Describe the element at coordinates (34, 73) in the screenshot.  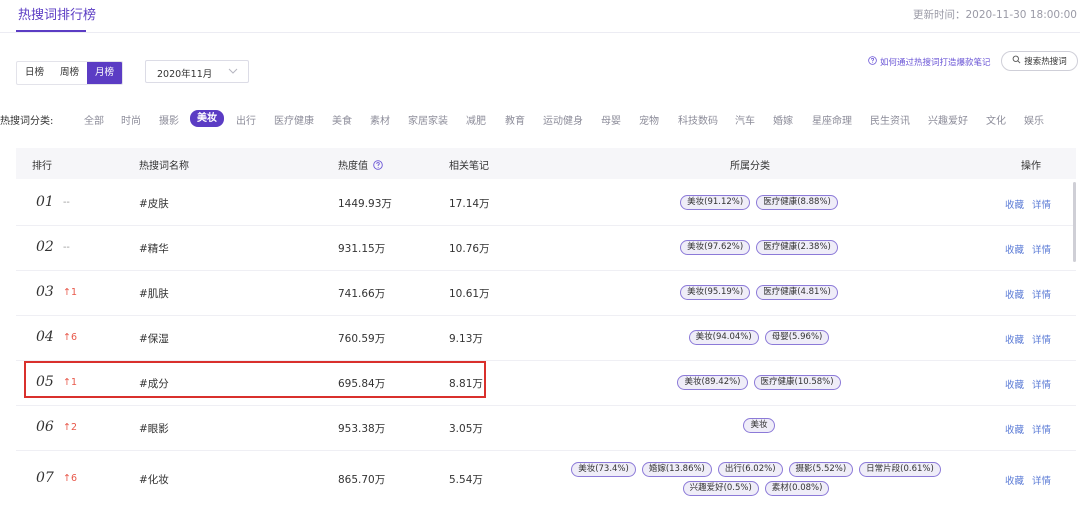
I see `tab-day: 日榜` at that location.